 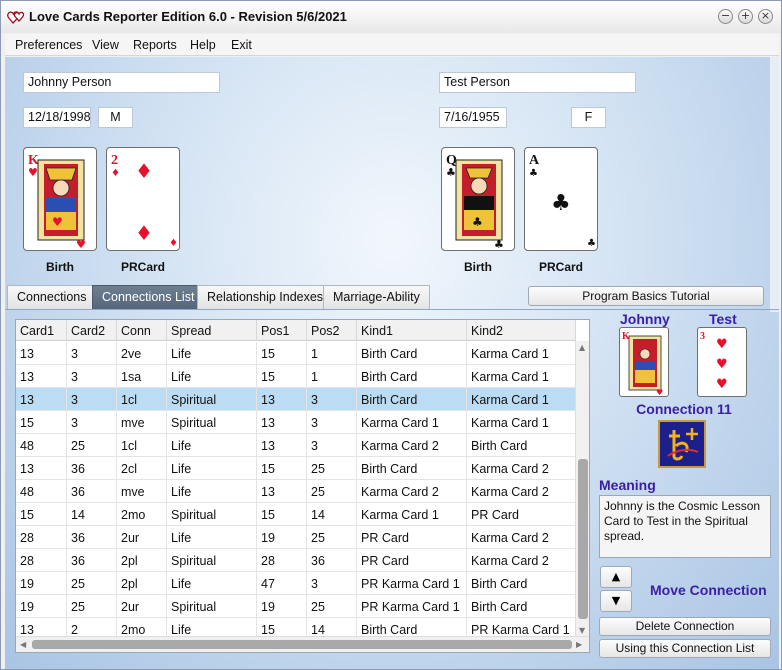 I want to click on person2-birthdate-input: 7/16/1955, so click(x=473, y=117).